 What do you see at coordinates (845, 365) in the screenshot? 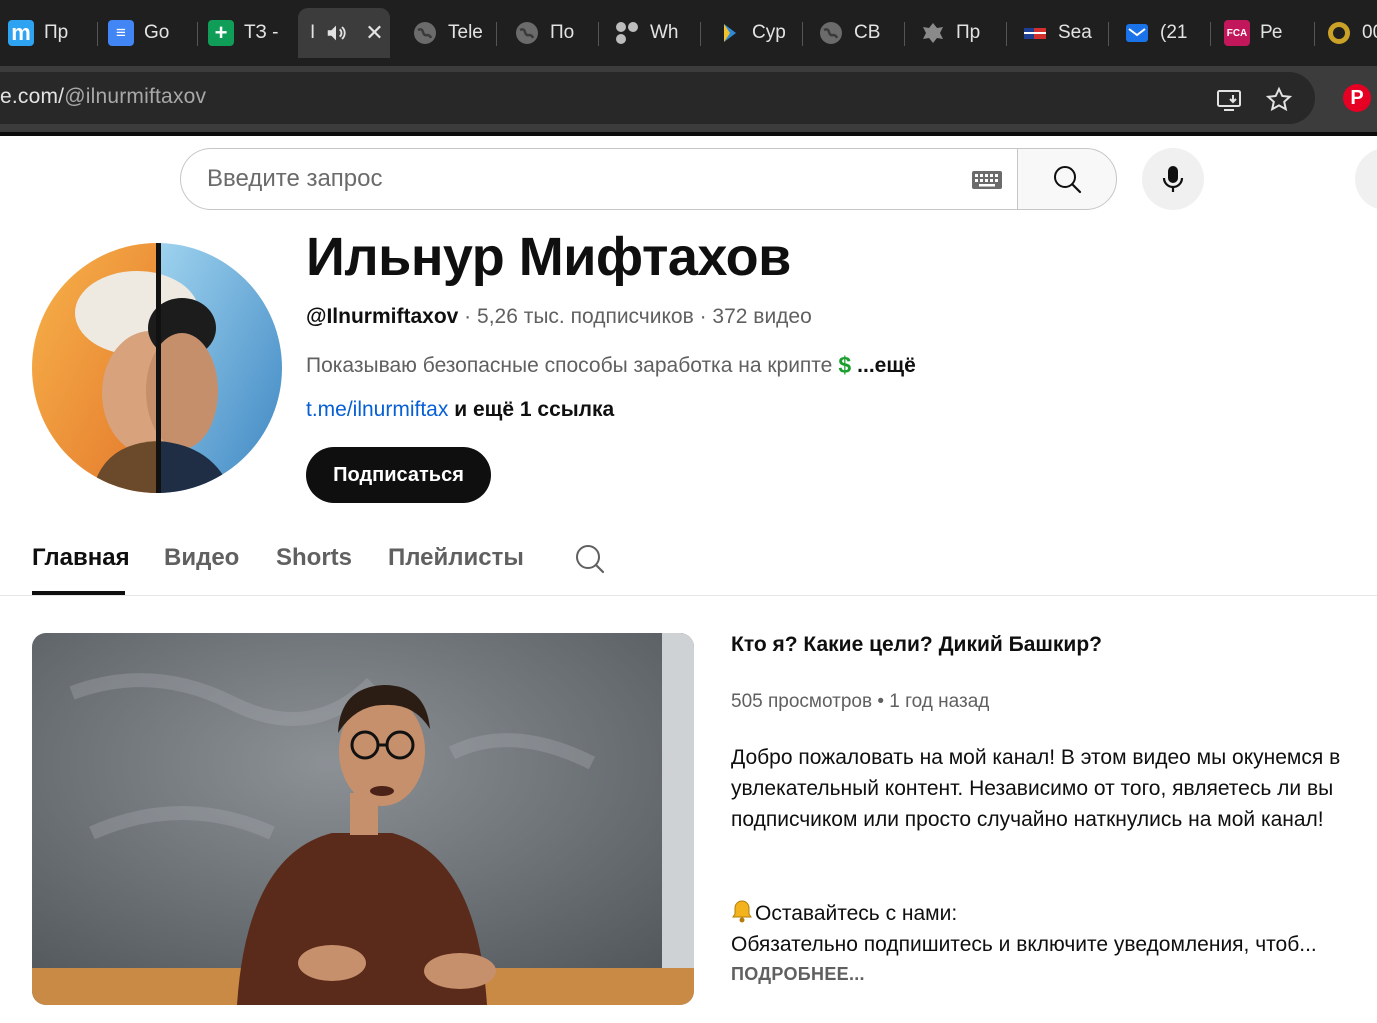
I see `dollar-icon: $` at bounding box center [845, 365].